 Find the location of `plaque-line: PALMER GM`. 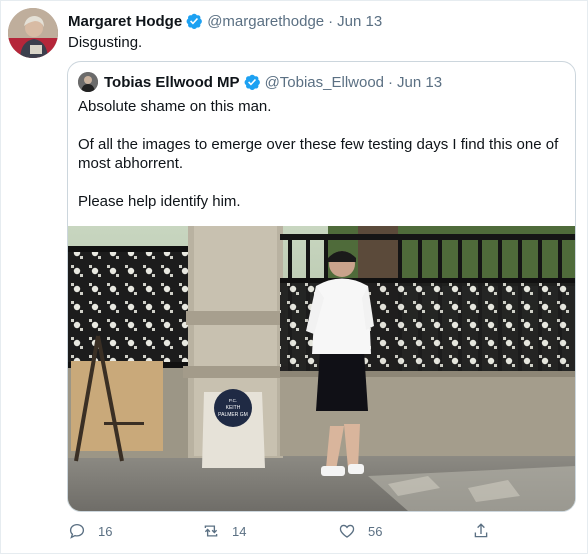

plaque-line: PALMER GM is located at coordinates (233, 415).